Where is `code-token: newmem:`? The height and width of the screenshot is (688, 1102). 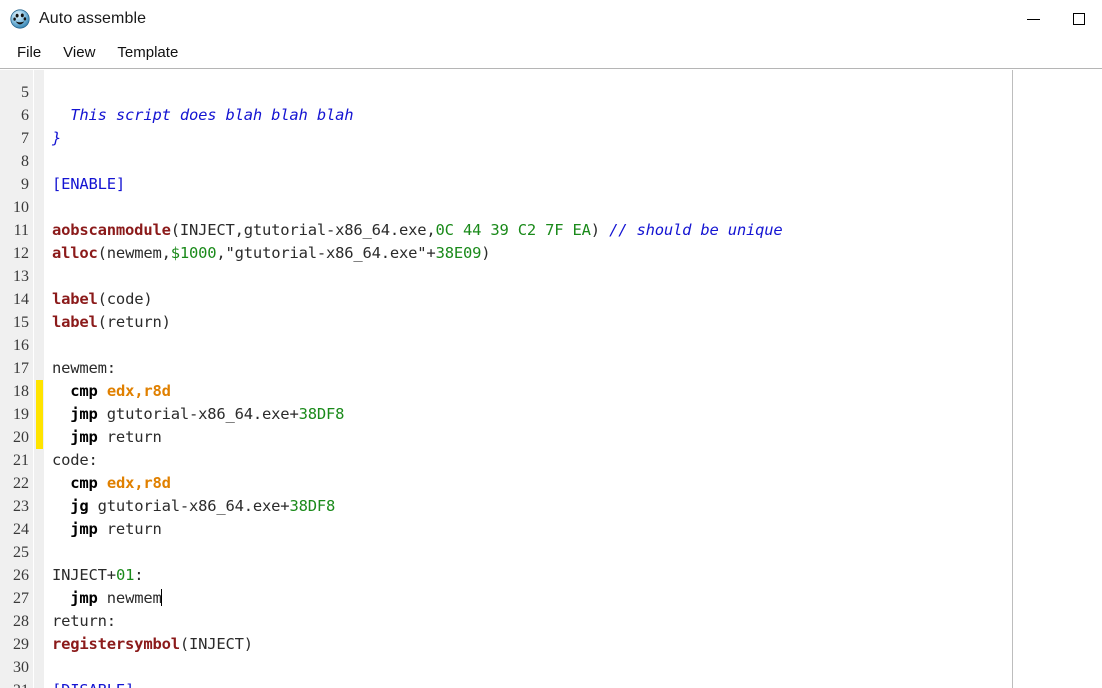 code-token: newmem: is located at coordinates (84, 368).